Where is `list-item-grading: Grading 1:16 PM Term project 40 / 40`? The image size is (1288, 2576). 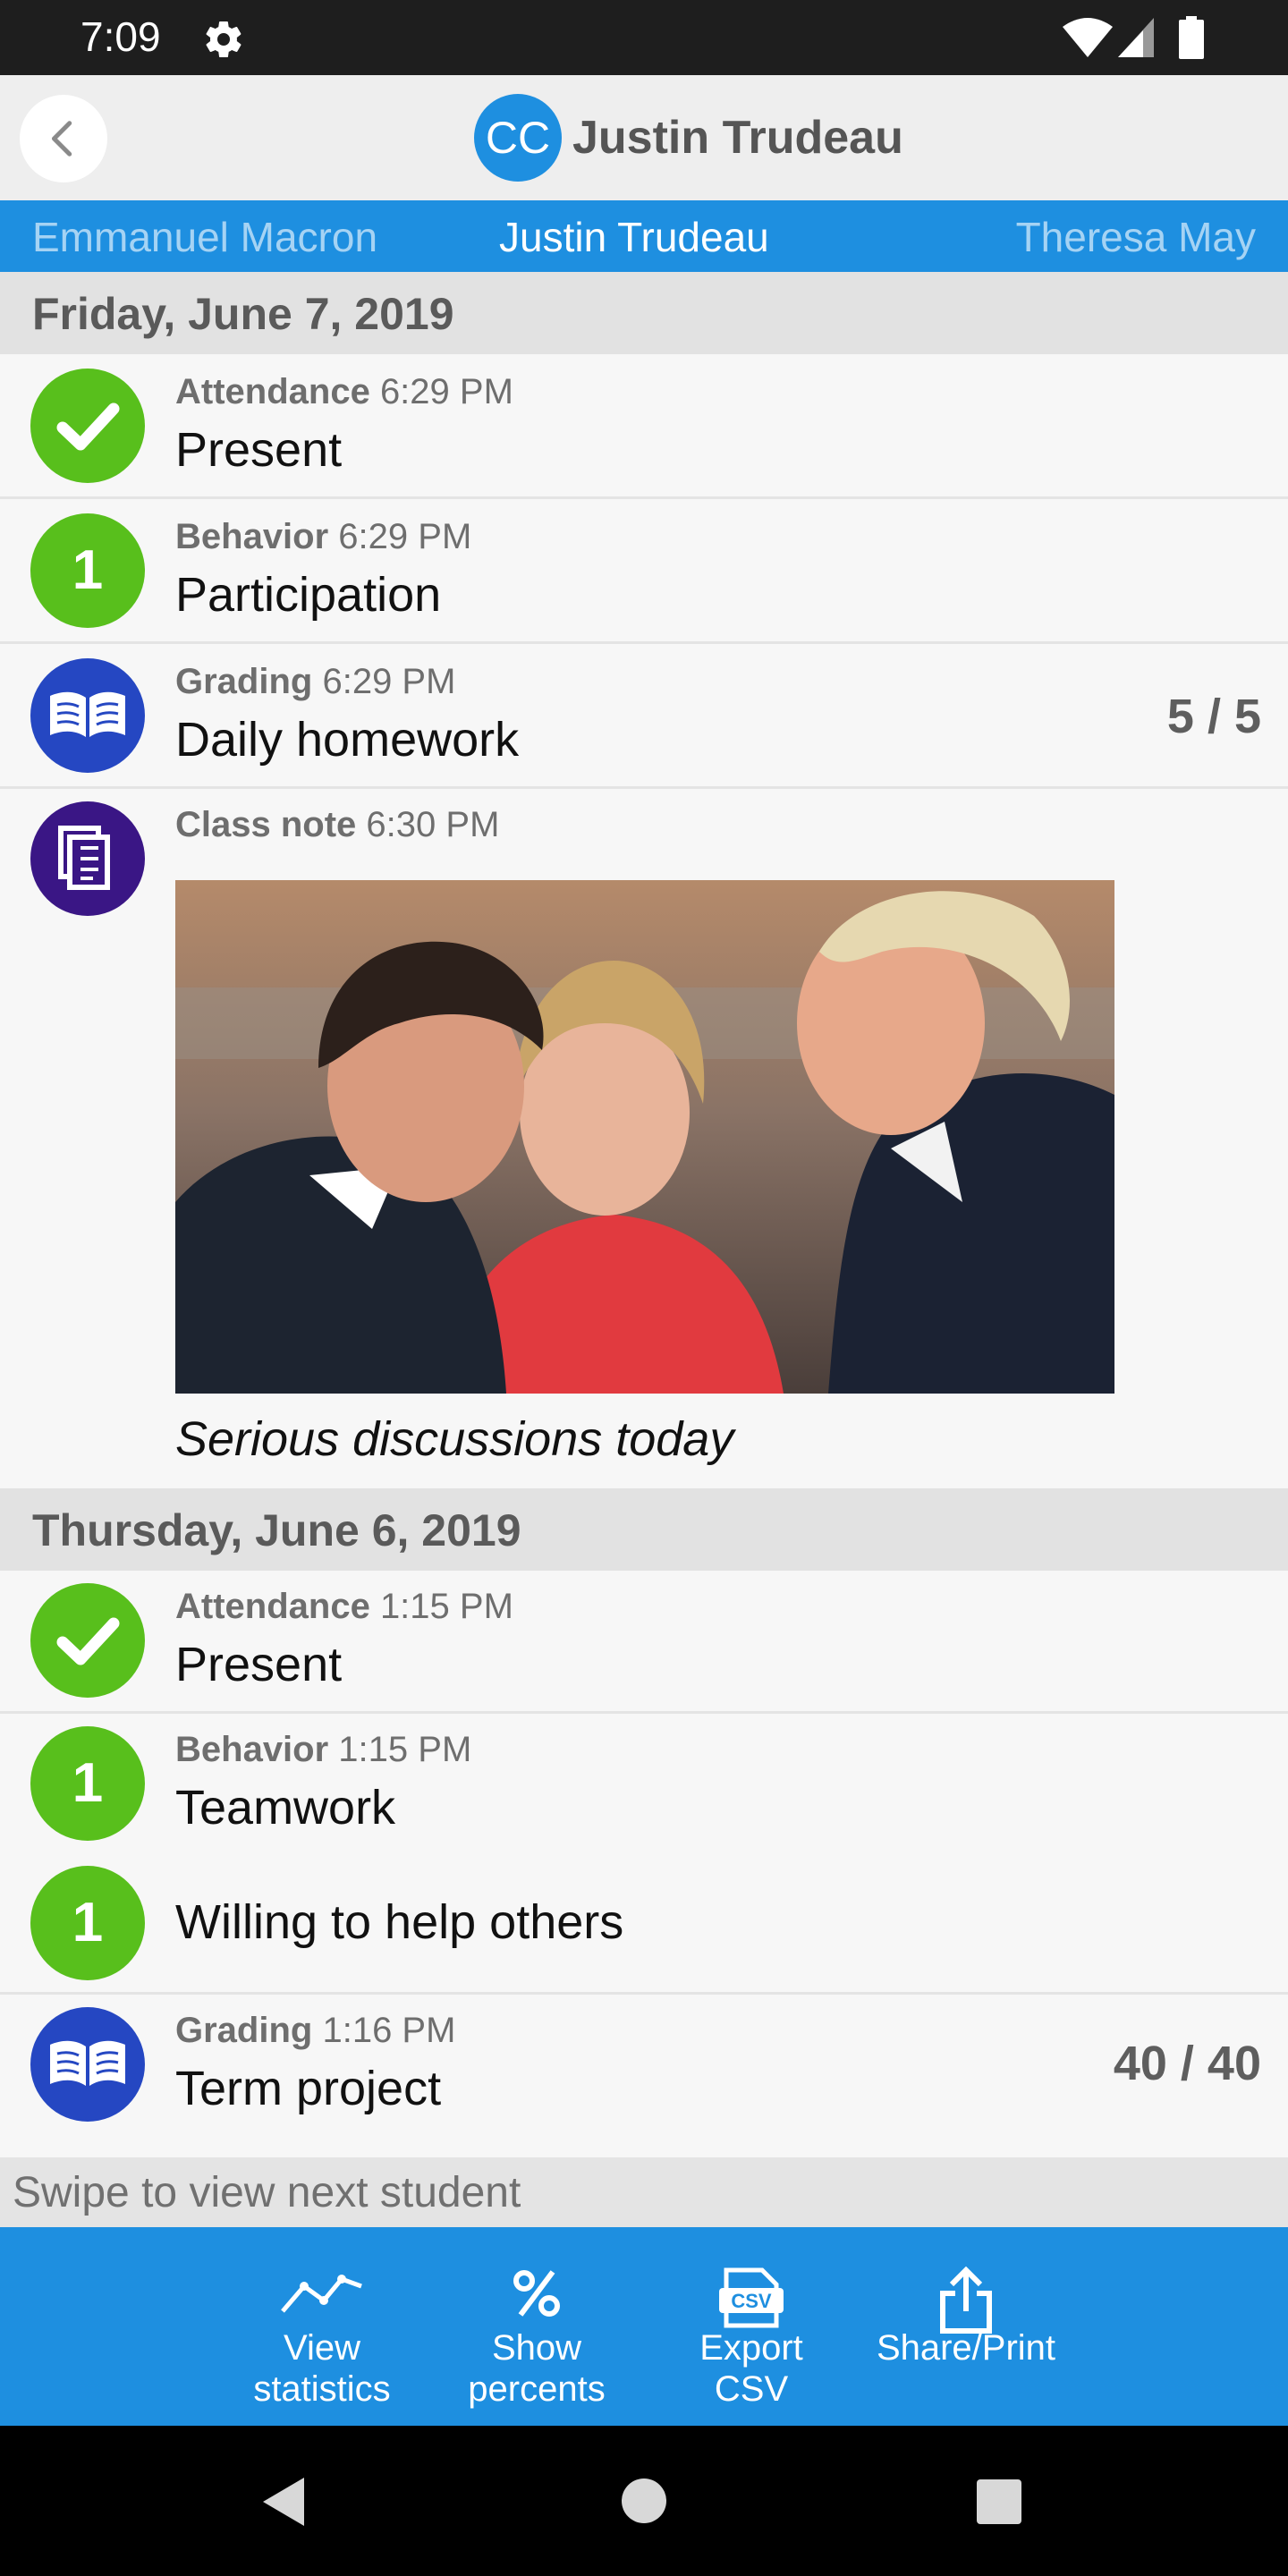 list-item-grading: Grading 1:16 PM Term project 40 / 40 is located at coordinates (644, 2076).